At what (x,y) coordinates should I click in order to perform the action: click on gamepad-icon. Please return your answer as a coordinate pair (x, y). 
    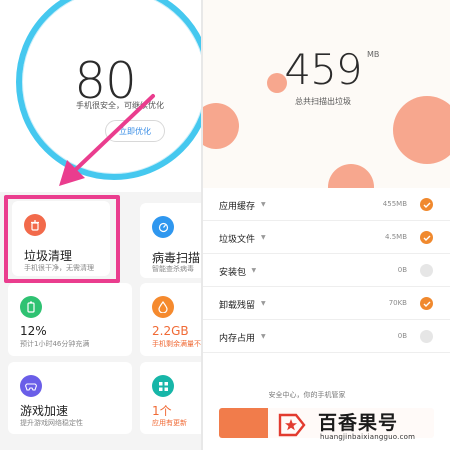
    Looking at the image, I should click on (31, 386).